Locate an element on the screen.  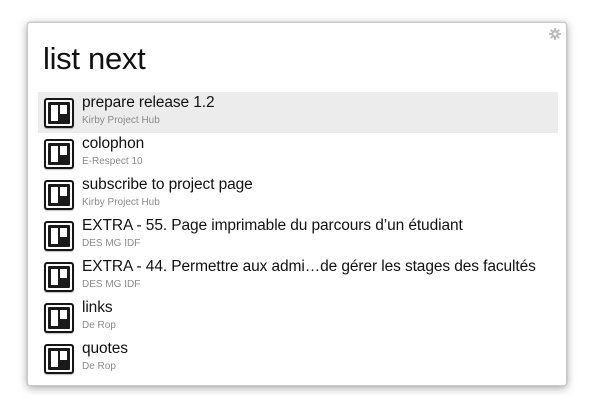
result-title: colophon is located at coordinates (113, 143).